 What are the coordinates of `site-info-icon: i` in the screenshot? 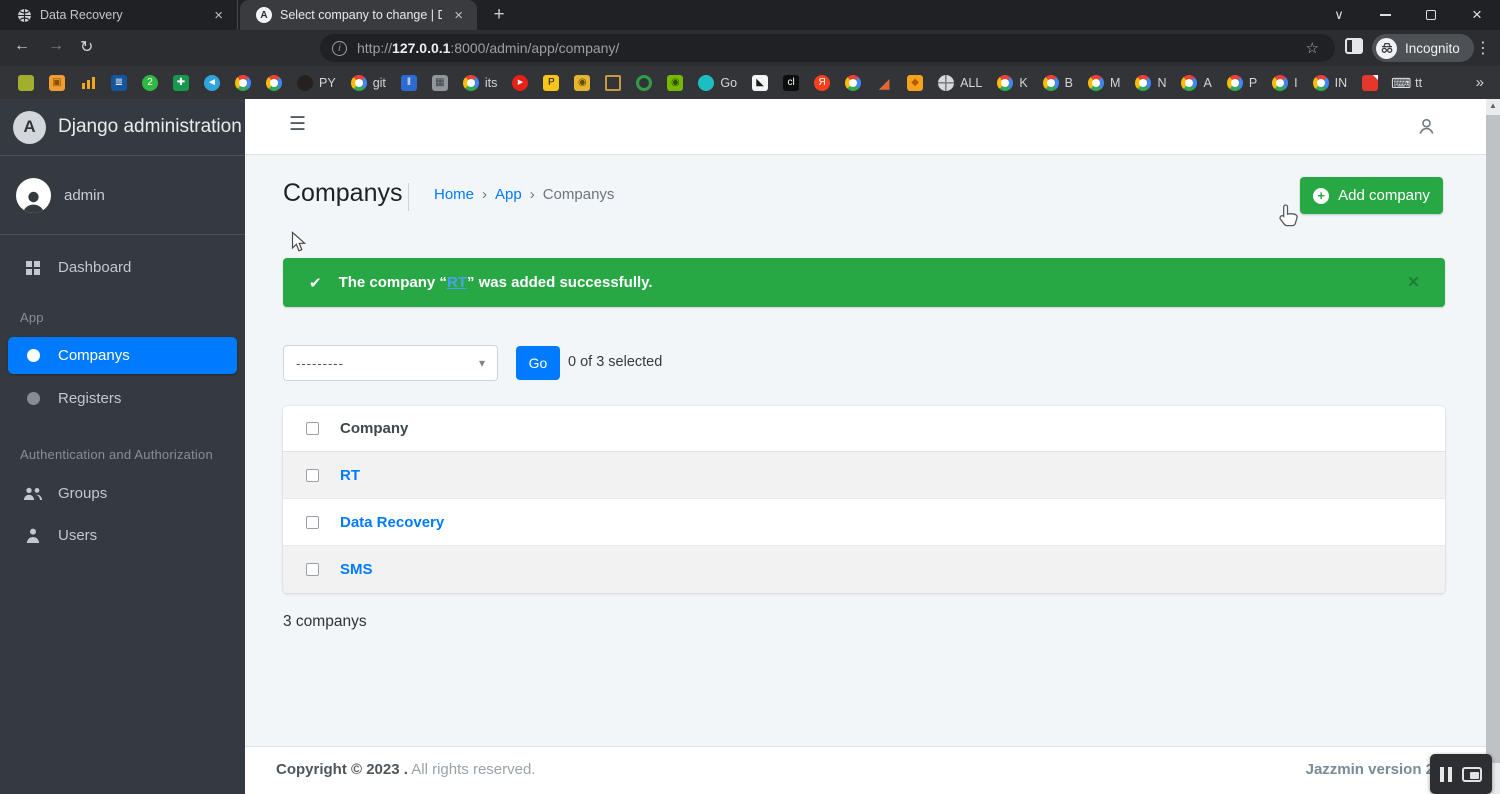 It's located at (339, 48).